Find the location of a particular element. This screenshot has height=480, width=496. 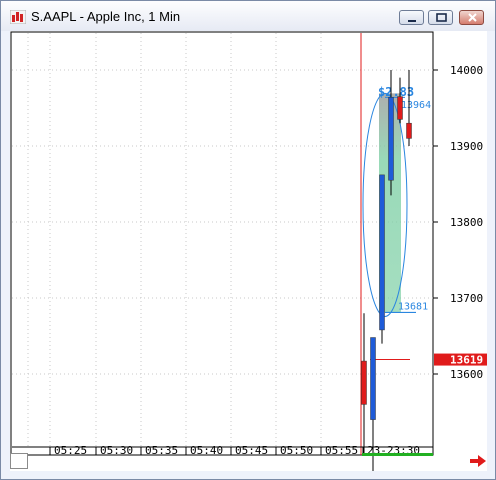

price-label: 13800 is located at coordinates (466, 222).